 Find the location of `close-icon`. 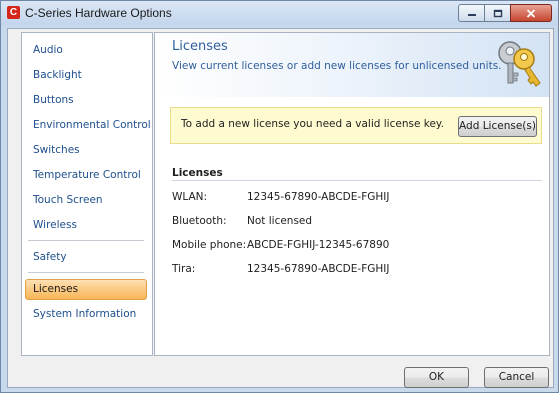

close-icon is located at coordinates (531, 13).